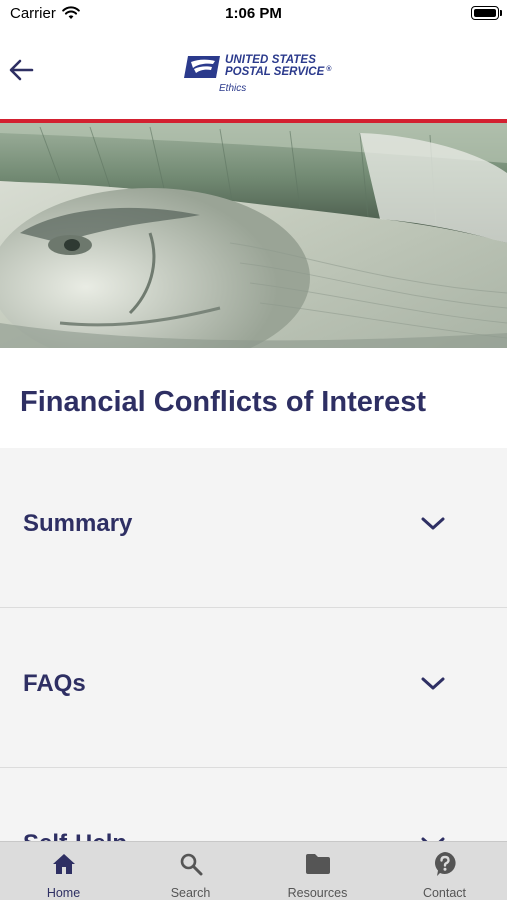  I want to click on status-bar: Carrier 1:06 PM, so click(253, 14).